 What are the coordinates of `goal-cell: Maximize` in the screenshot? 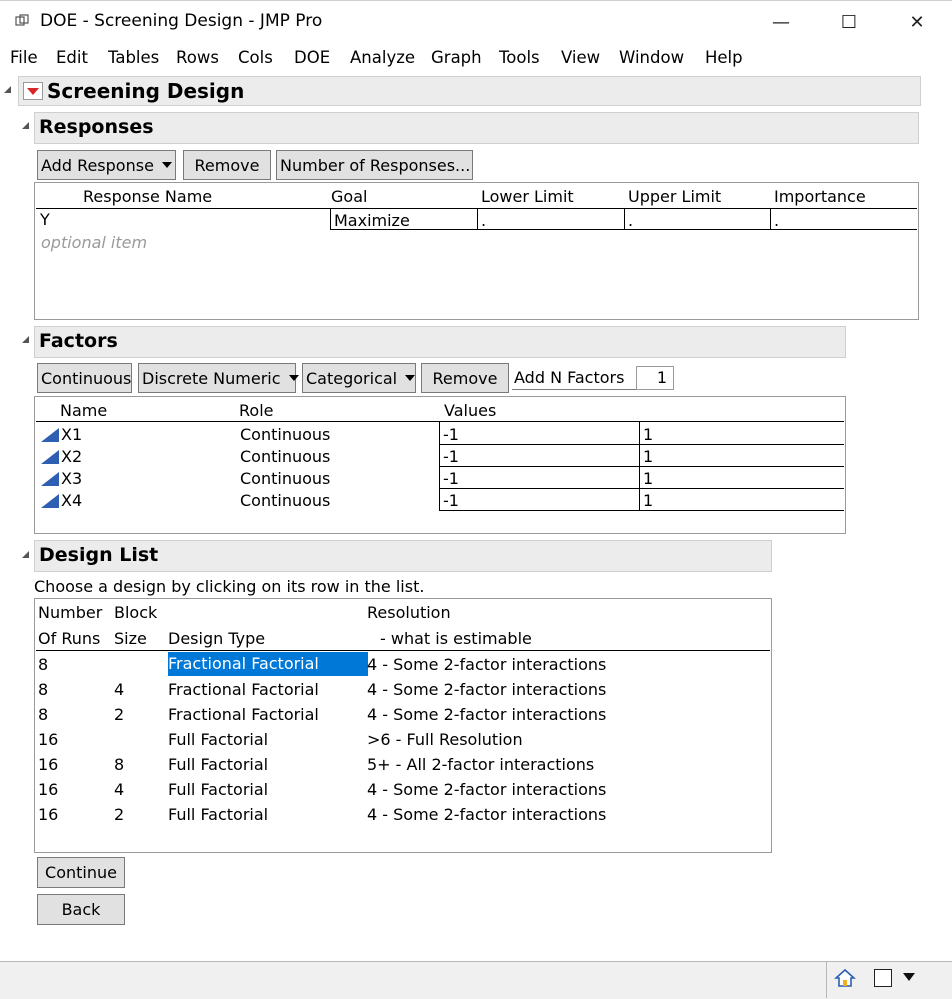 It's located at (372, 220).